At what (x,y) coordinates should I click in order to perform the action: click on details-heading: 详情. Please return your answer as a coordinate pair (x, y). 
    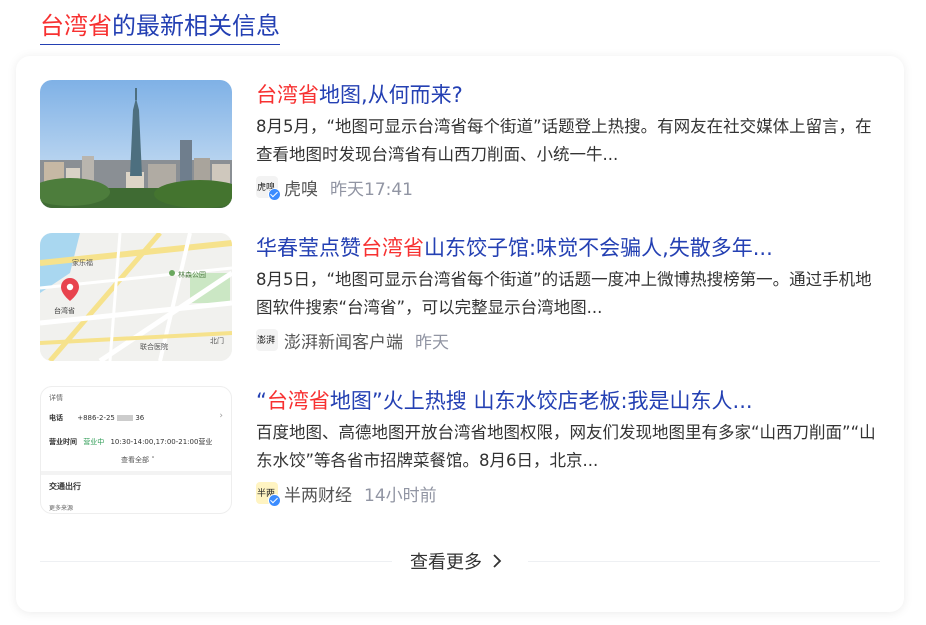
    Looking at the image, I should click on (56, 398).